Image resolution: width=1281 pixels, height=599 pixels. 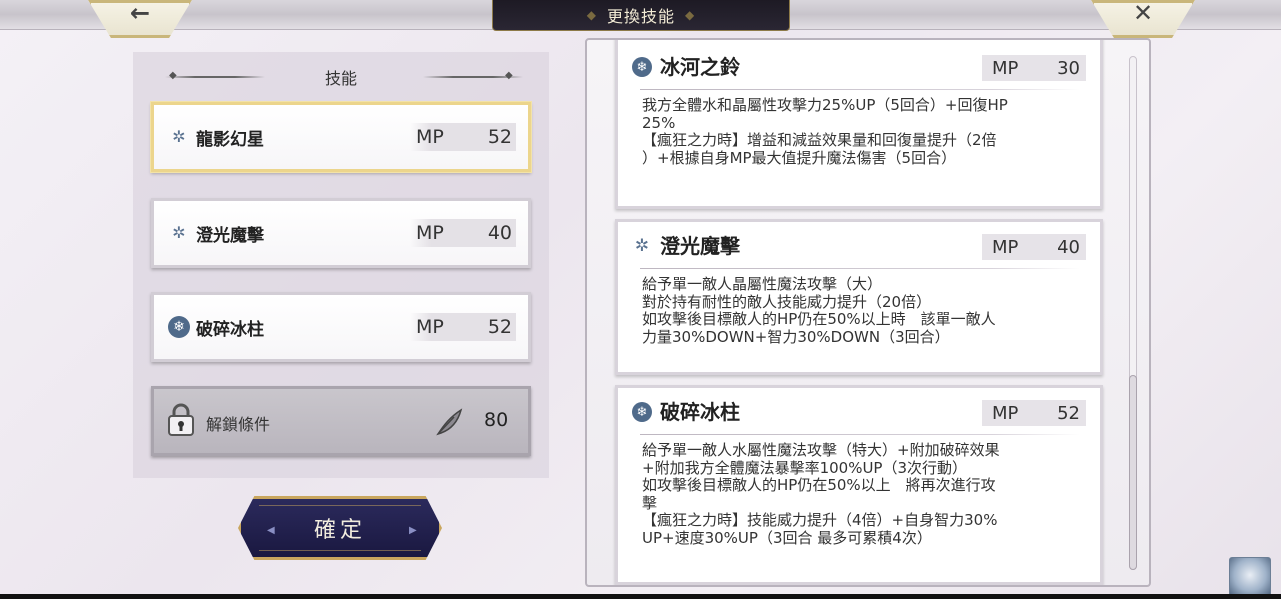 I want to click on unlock-cost-value: 80, so click(x=496, y=420).